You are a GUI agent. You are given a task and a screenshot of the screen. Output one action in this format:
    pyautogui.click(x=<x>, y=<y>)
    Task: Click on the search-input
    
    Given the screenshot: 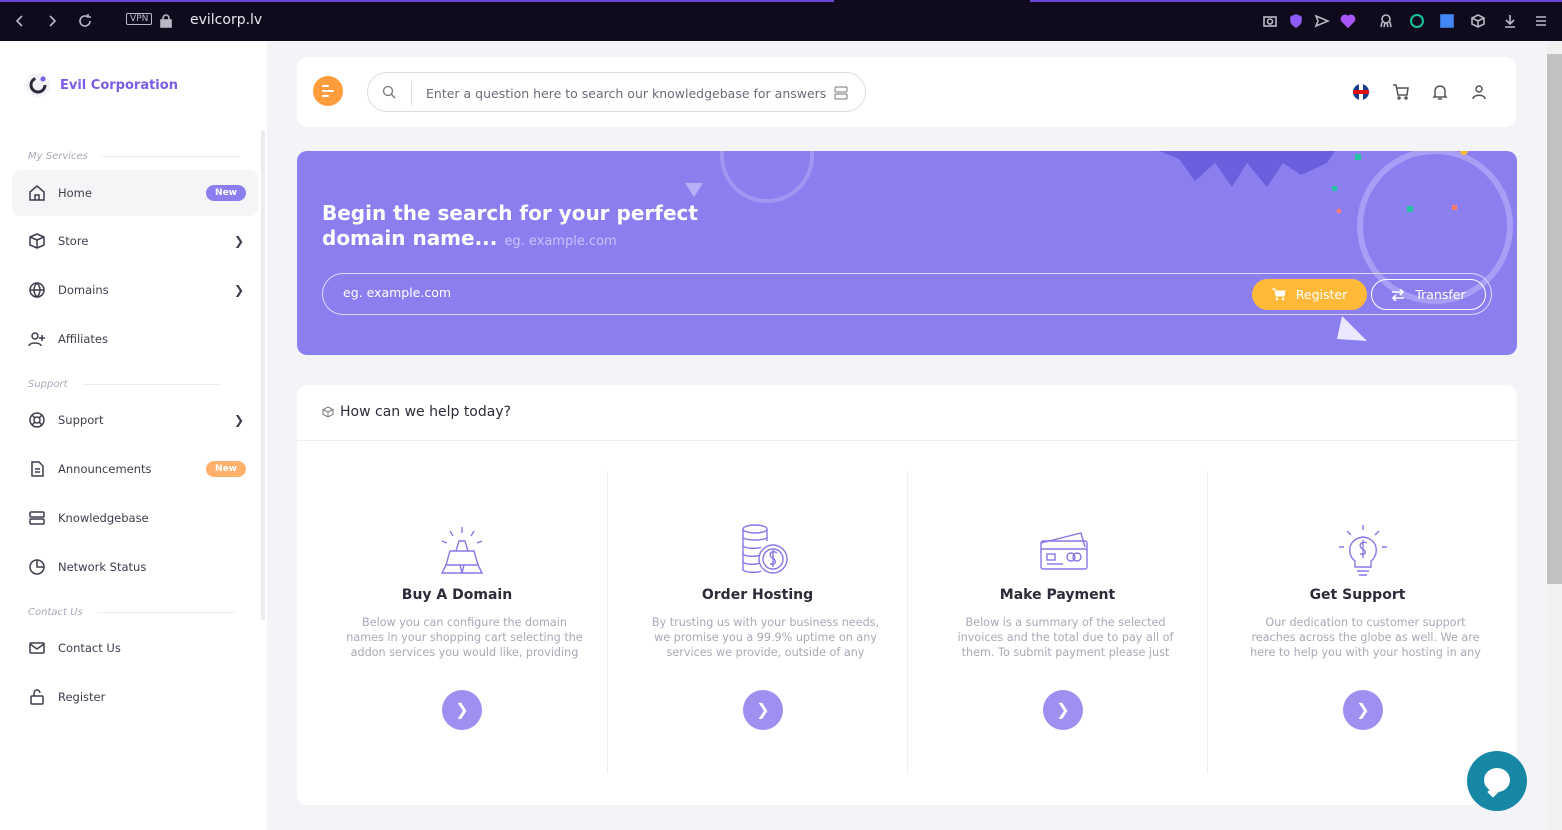 What is the action you would take?
    pyautogui.click(x=626, y=93)
    